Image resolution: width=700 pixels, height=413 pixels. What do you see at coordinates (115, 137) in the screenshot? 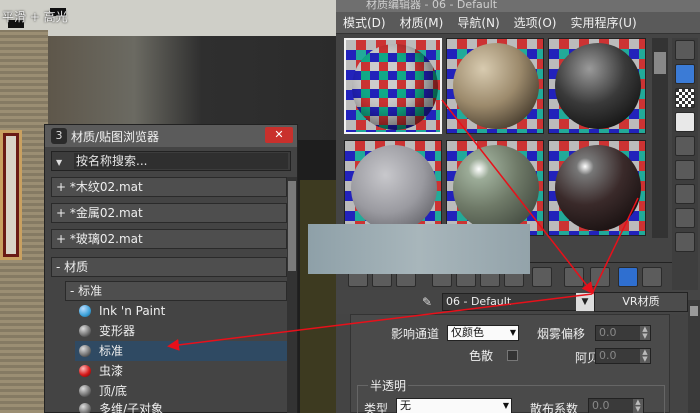
I see `browser-title: 材质/贴图浏览器` at bounding box center [115, 137].